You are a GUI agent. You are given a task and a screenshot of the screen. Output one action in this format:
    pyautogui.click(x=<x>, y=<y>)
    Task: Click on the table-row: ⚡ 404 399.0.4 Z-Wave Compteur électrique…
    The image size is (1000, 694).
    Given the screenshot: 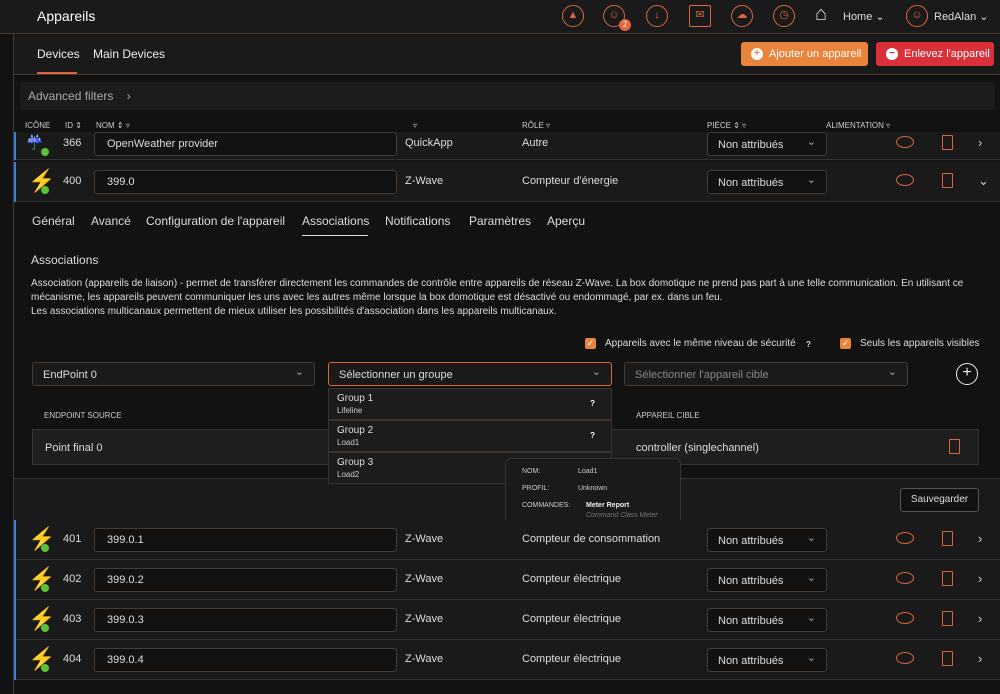 What is the action you would take?
    pyautogui.click(x=507, y=660)
    